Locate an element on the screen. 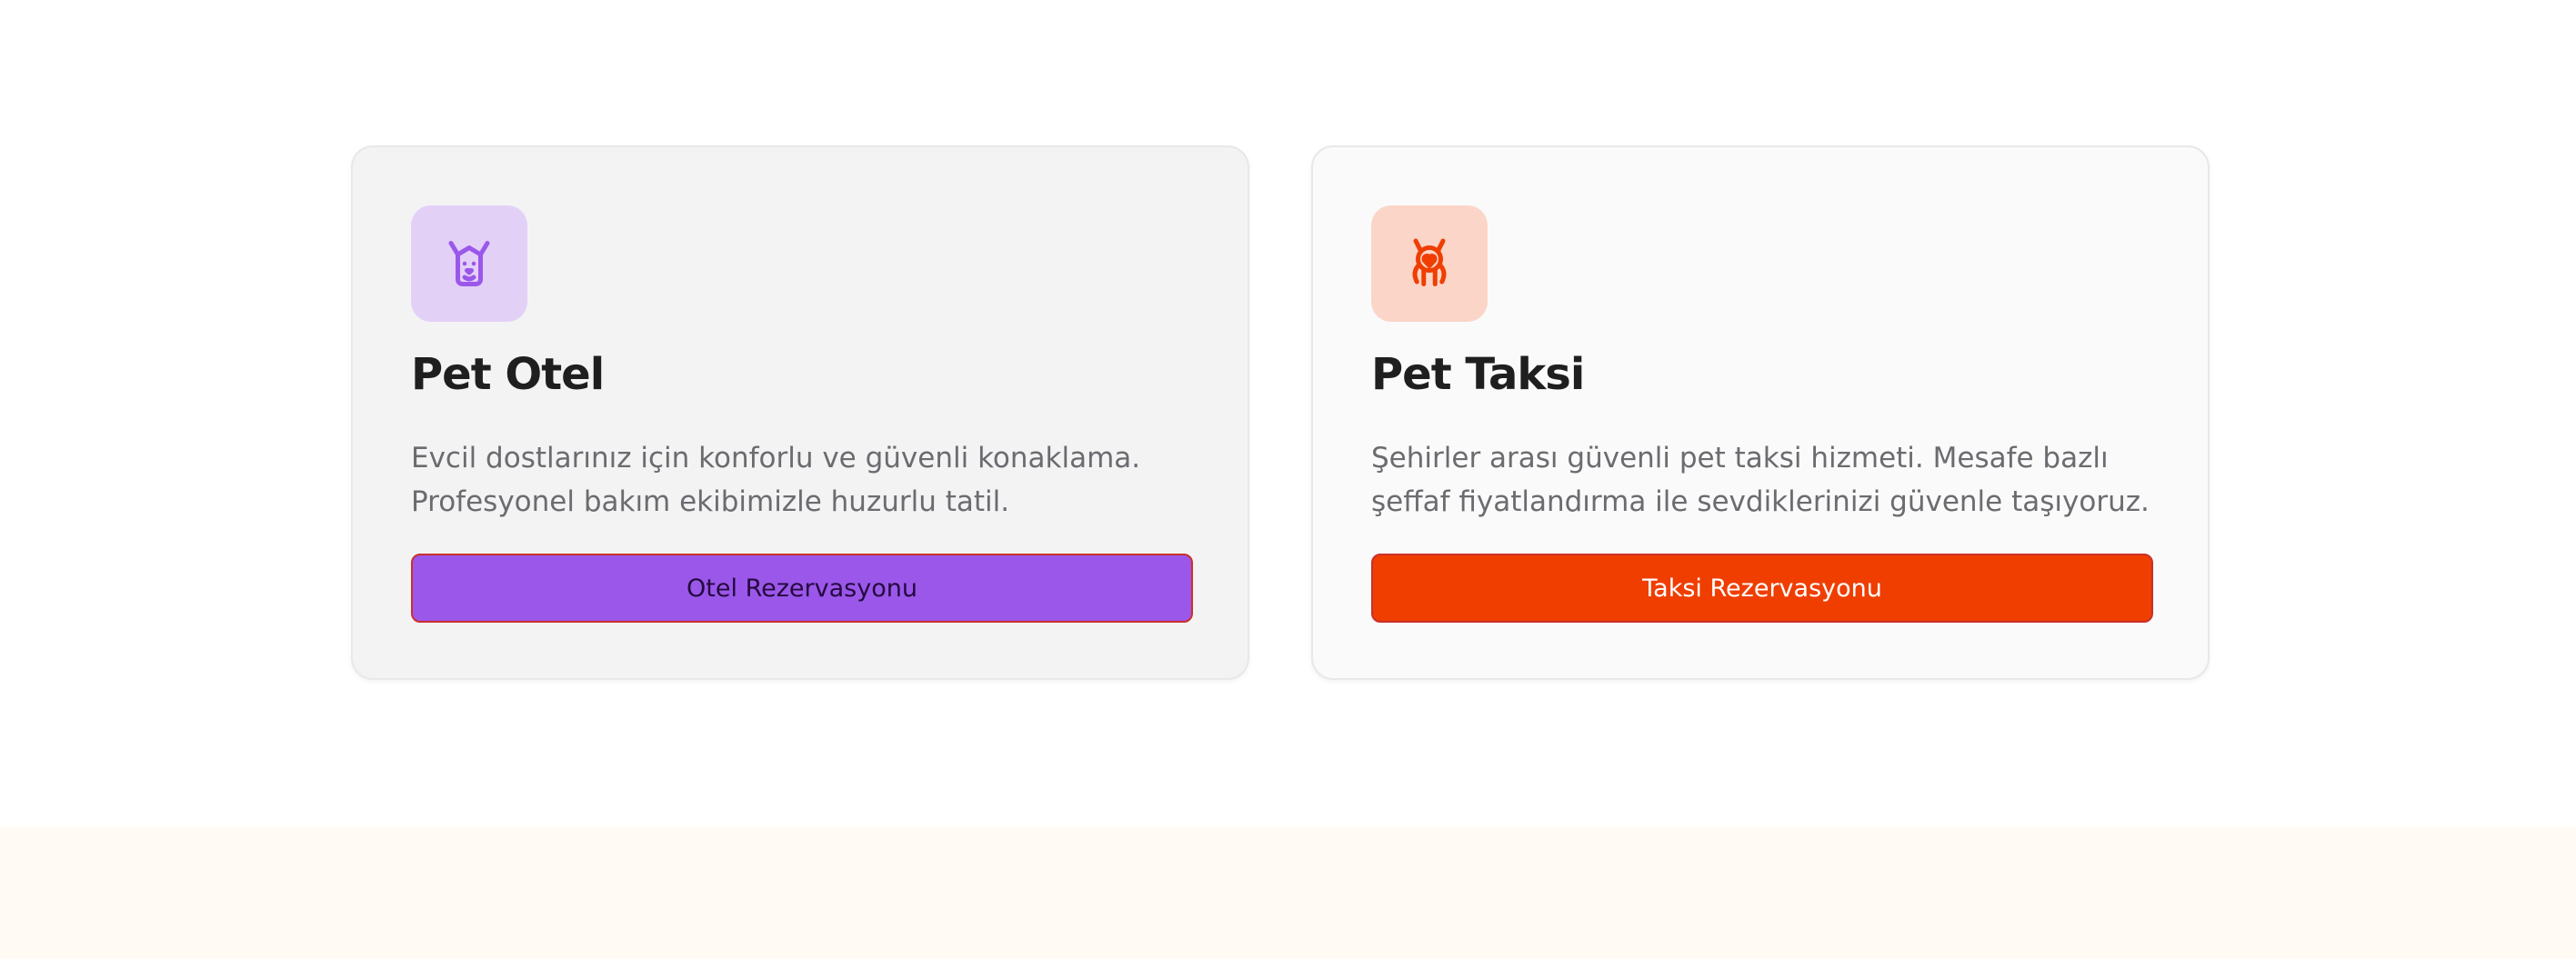 The height and width of the screenshot is (959, 2576). hotel-reservation-button: Otel Rezervasyonu is located at coordinates (802, 588).